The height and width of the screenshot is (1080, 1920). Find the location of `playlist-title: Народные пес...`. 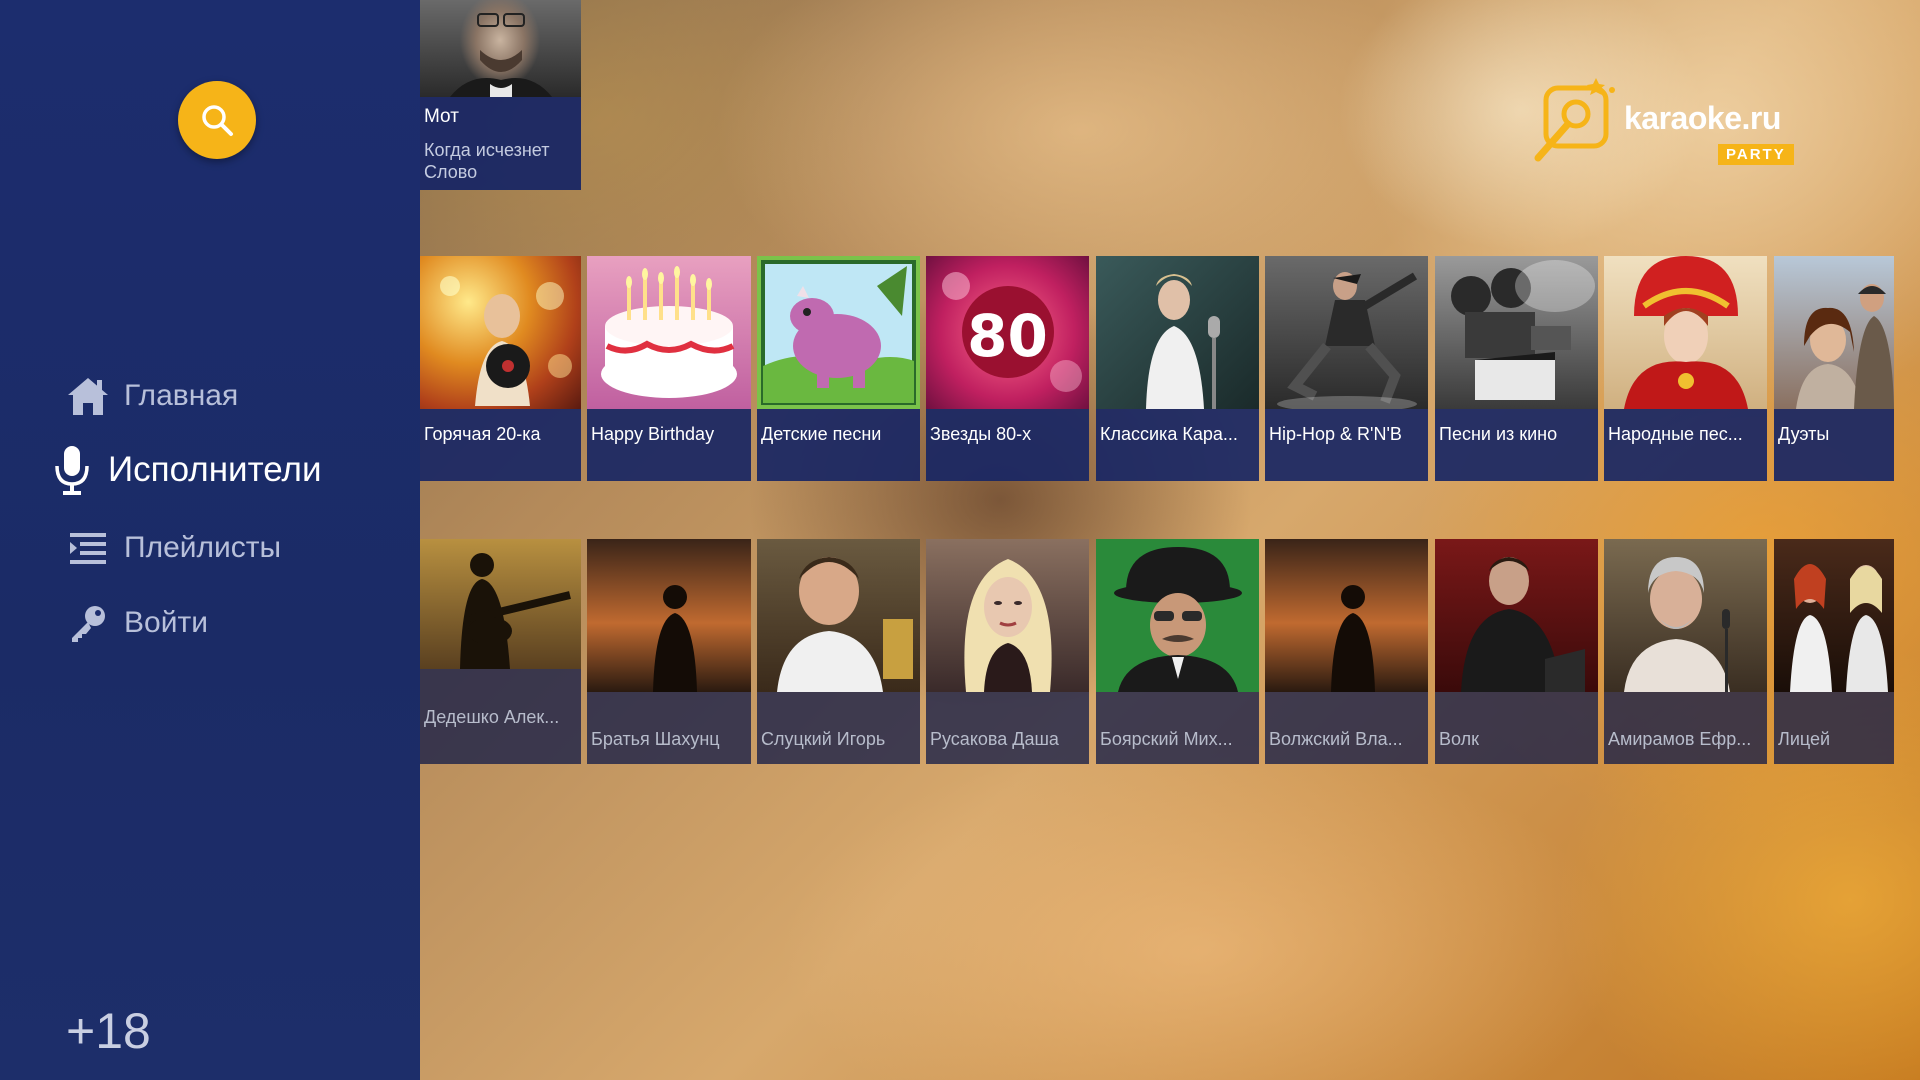

playlist-title: Народные пес... is located at coordinates (1675, 434).